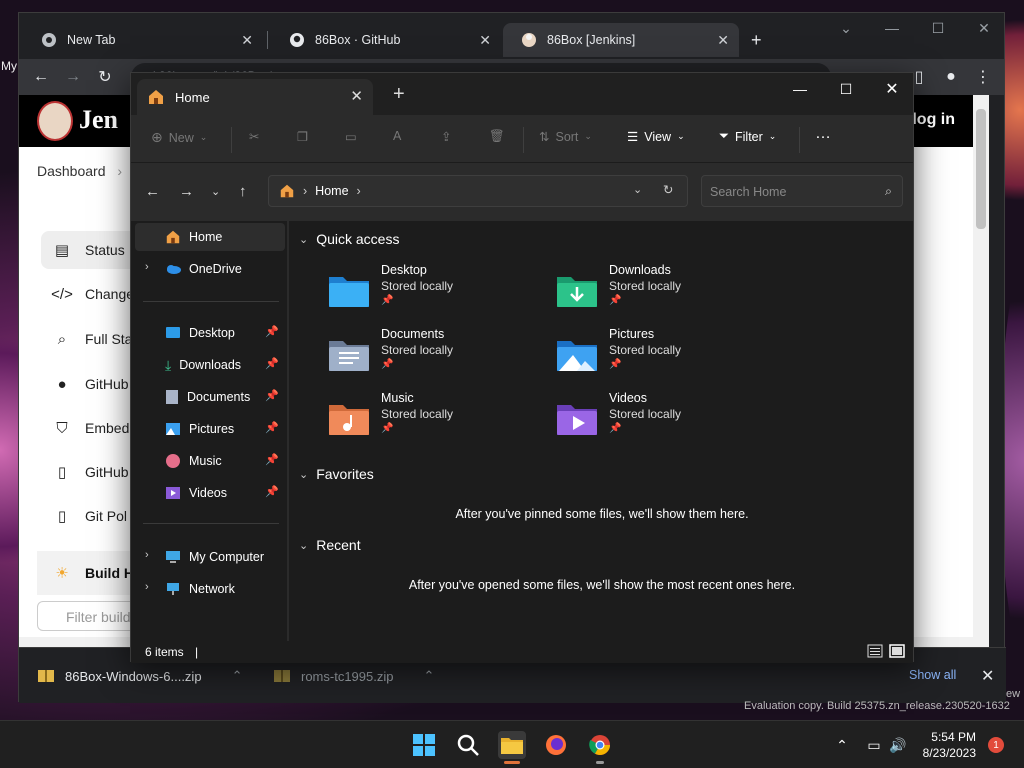 The width and height of the screenshot is (1024, 768). Describe the element at coordinates (932, 675) in the screenshot. I see `show-all-link: Show all` at that location.